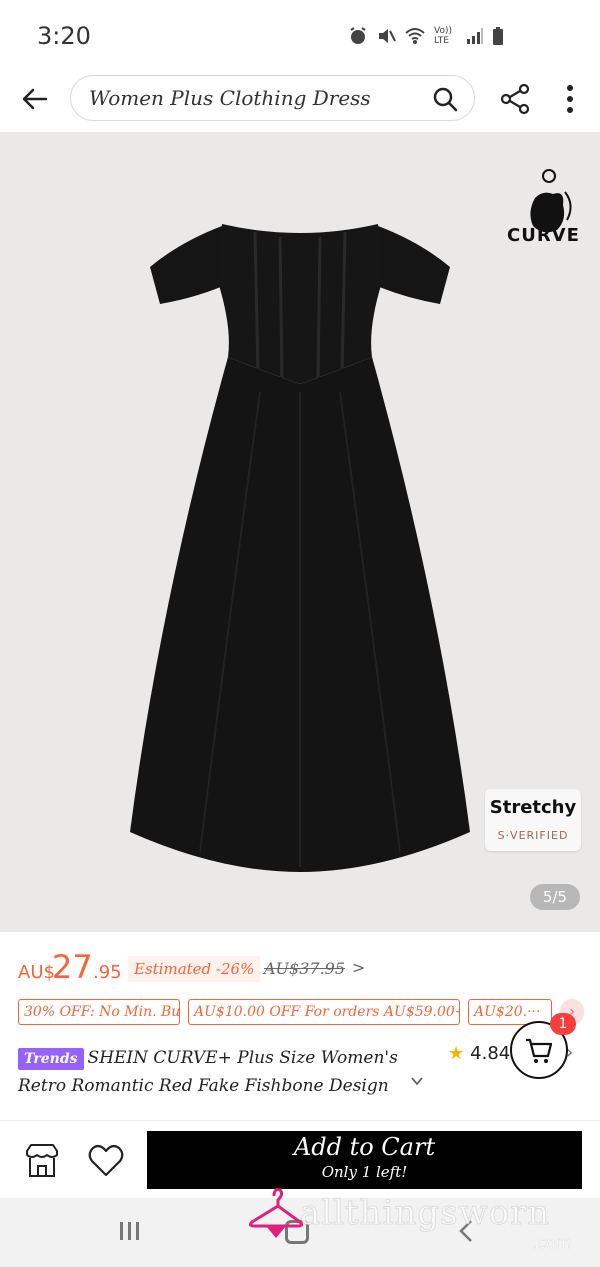 The image size is (600, 1267). Describe the element at coordinates (515, 99) in the screenshot. I see `share-icon` at that location.